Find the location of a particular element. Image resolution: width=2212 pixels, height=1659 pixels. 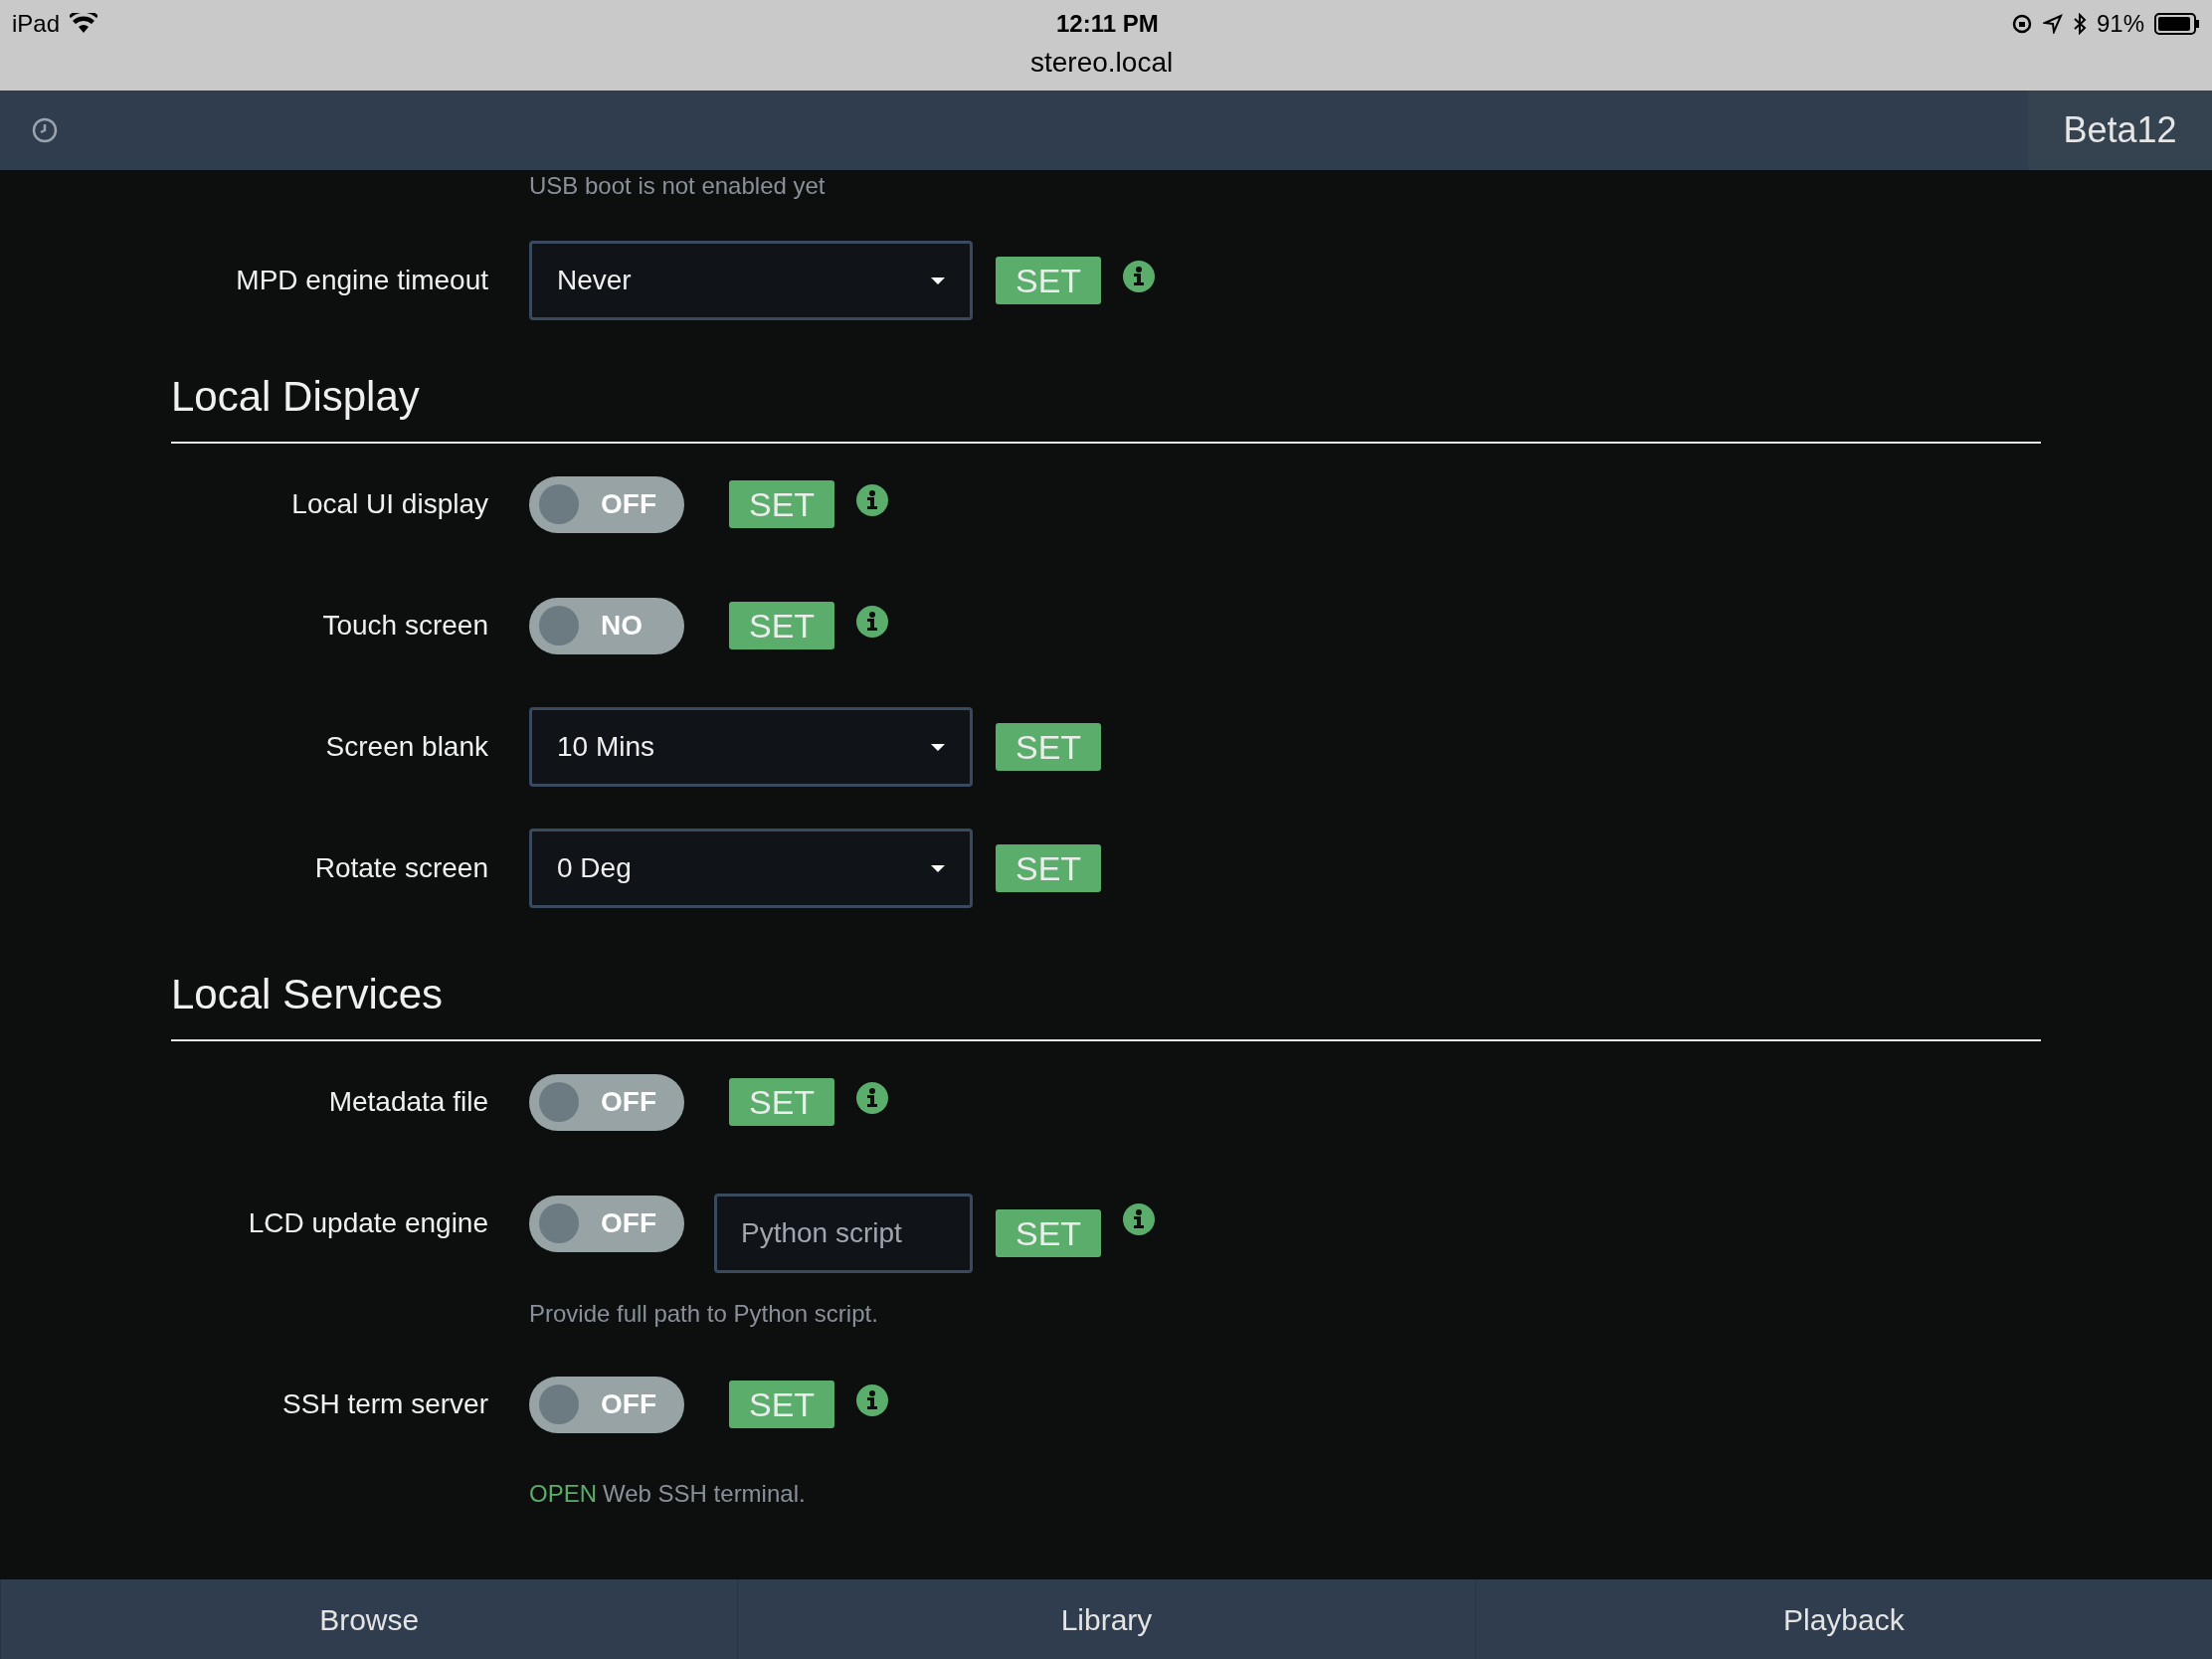

setting-label: Local UI display is located at coordinates (389, 504).